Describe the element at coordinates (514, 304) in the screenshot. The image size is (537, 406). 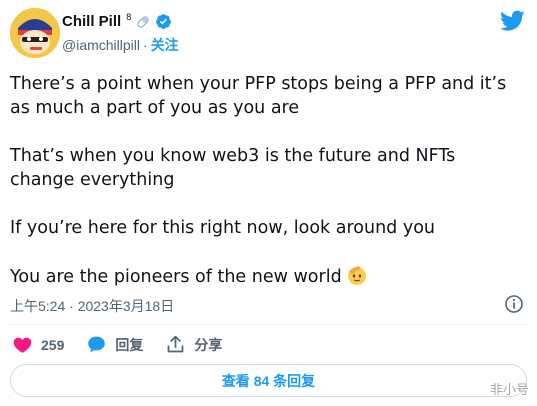
I see `info-icon` at that location.